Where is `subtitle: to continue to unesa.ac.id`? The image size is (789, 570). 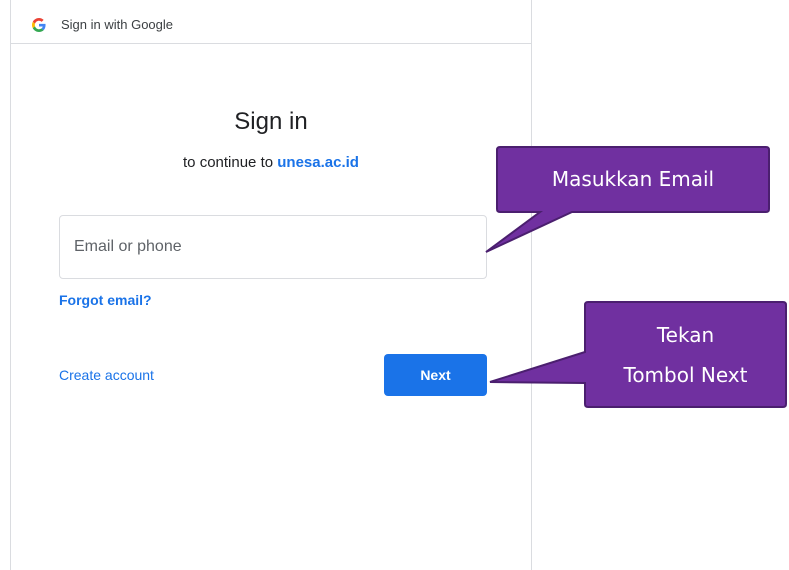
subtitle: to continue to unesa.ac.id is located at coordinates (271, 162).